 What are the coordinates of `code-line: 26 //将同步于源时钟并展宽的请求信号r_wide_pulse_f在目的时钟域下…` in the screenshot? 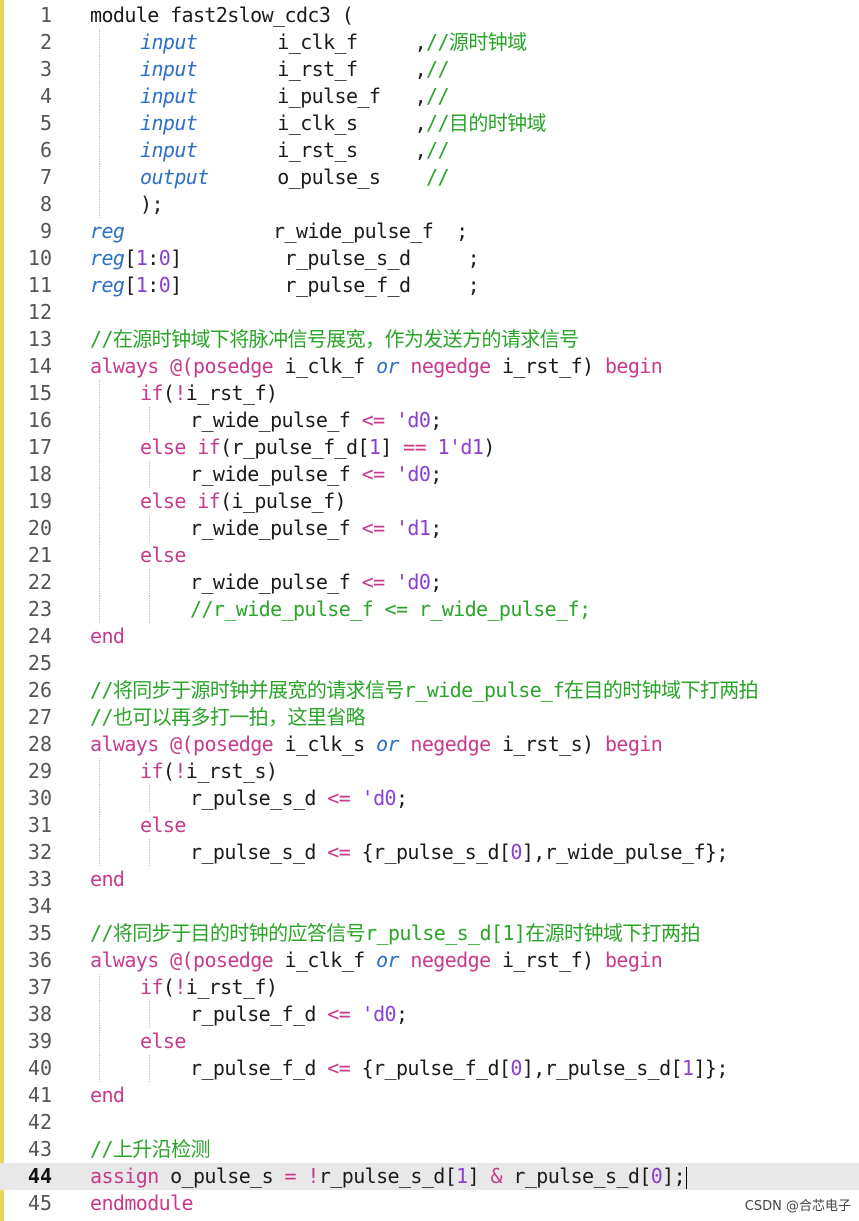 It's located at (429, 690).